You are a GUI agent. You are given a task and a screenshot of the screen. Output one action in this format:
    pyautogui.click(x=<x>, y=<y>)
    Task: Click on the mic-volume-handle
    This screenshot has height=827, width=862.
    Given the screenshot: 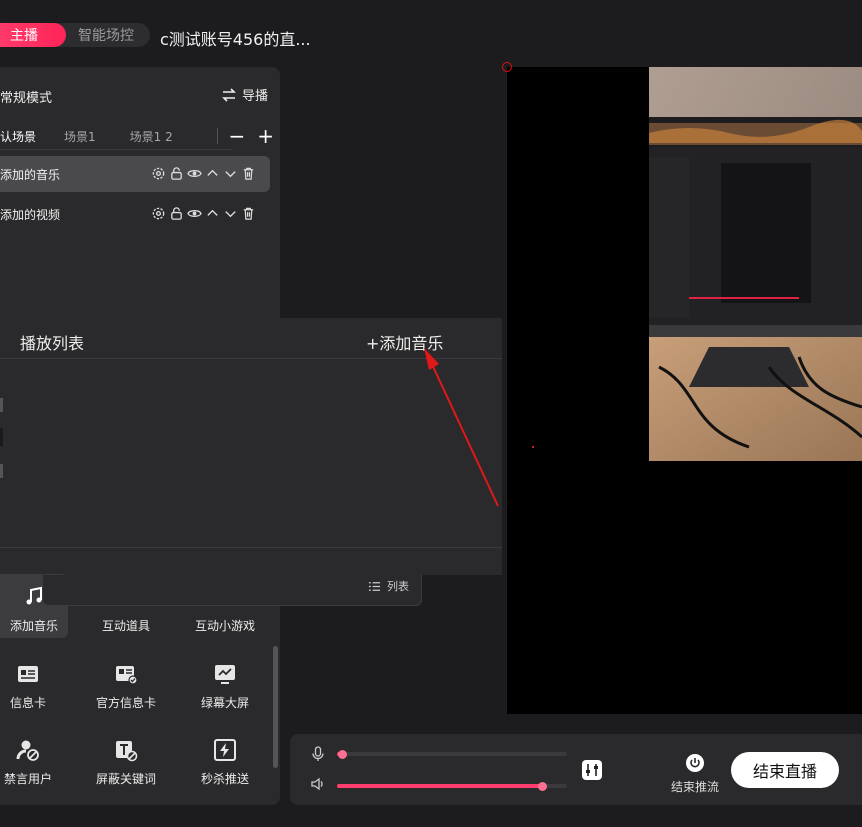 What is the action you would take?
    pyautogui.click(x=342, y=754)
    